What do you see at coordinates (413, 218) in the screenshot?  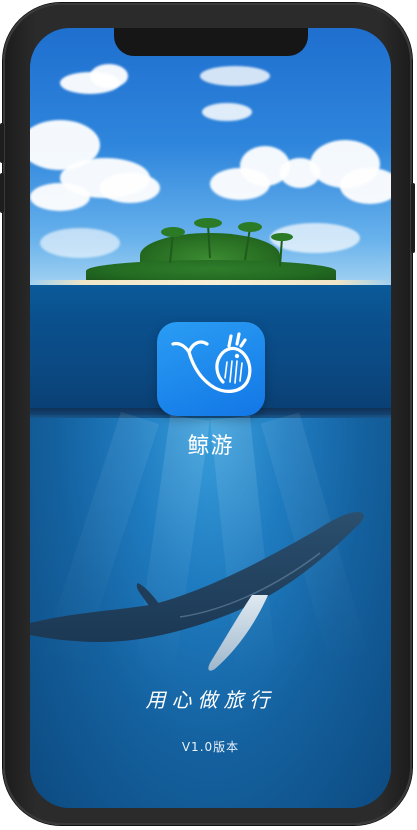 I see `power-button` at bounding box center [413, 218].